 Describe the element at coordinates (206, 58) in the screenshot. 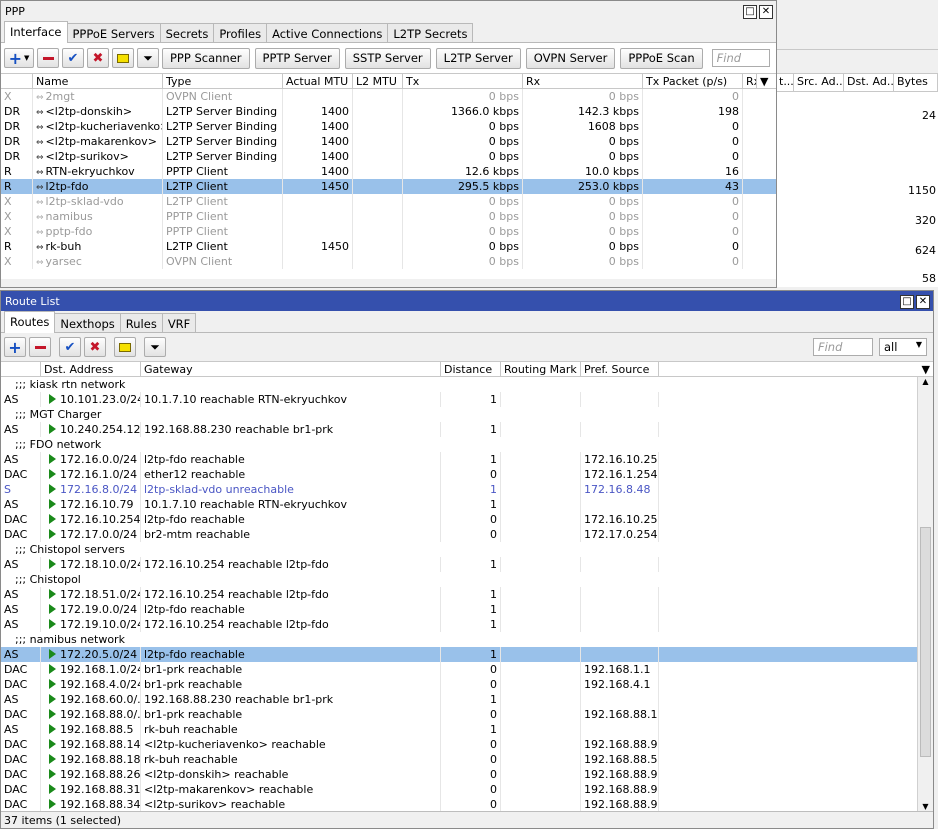

I see `ppp-scanner-button: PPP Scanner` at that location.